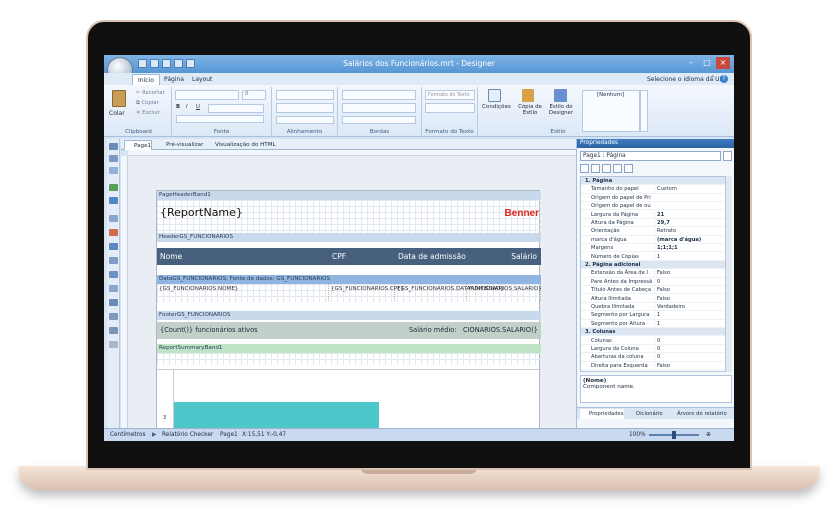  What do you see at coordinates (653, 281) in the screenshot?
I see `property-row: Pare Antes da Impressã 0` at bounding box center [653, 281].